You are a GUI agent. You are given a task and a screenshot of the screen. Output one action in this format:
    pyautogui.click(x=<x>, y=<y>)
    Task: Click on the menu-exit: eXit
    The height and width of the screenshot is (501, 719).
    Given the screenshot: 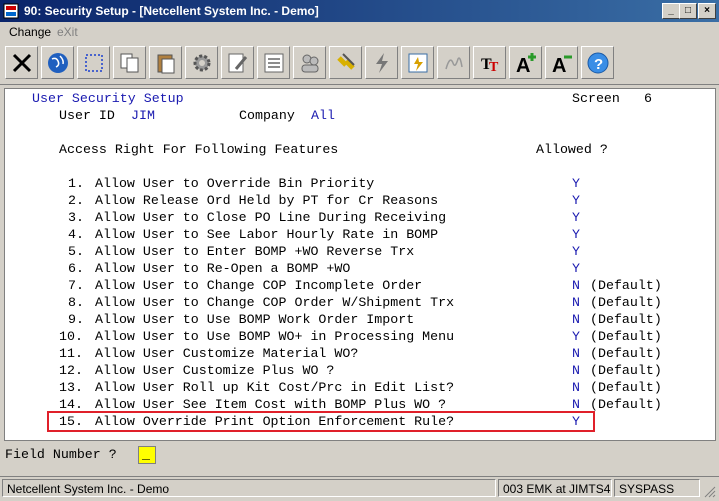 What is the action you would take?
    pyautogui.click(x=67, y=32)
    